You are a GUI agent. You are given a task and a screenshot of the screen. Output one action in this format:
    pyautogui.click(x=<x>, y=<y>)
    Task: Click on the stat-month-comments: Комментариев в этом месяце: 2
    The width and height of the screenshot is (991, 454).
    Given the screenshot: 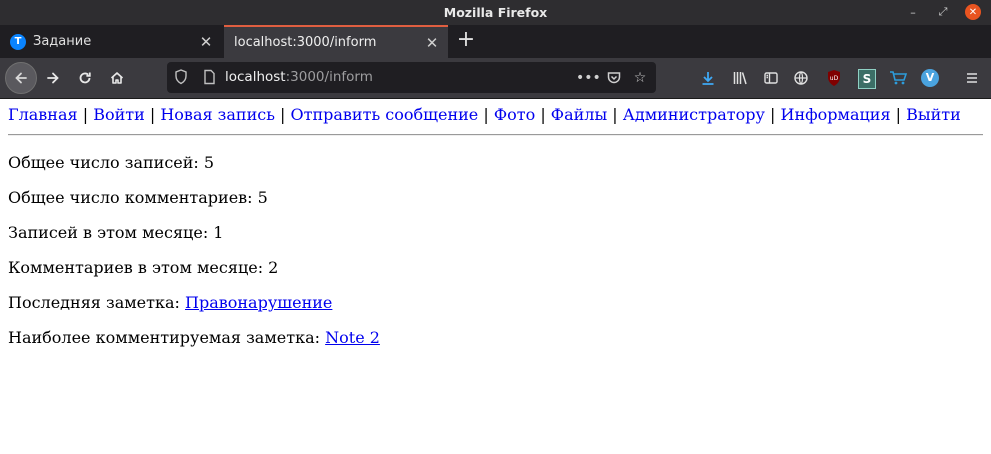 What is the action you would take?
    pyautogui.click(x=143, y=267)
    